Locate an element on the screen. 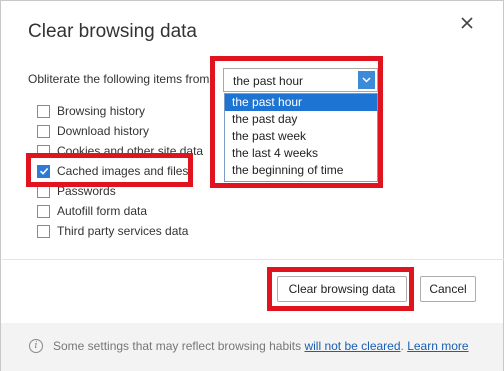  info-icon: i is located at coordinates (36, 346).